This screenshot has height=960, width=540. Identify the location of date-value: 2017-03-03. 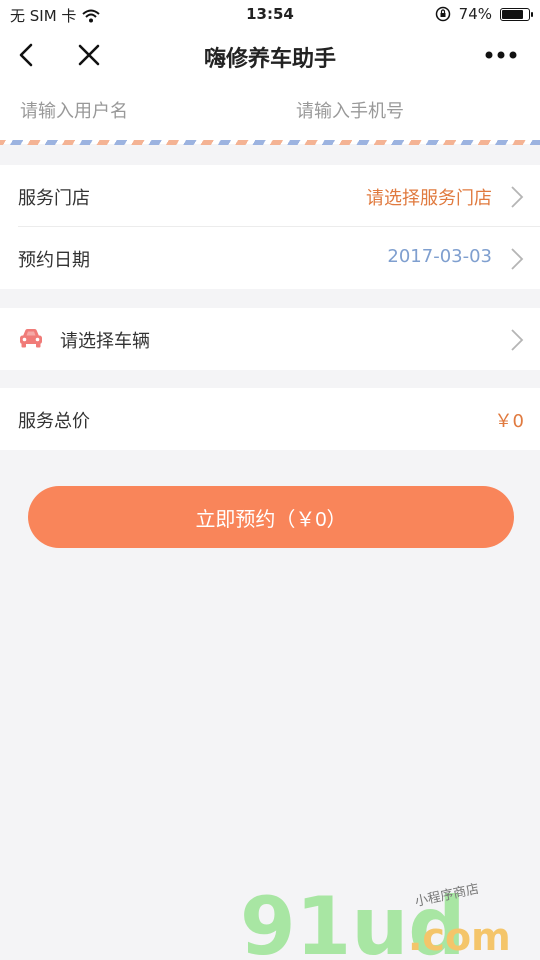
(439, 256).